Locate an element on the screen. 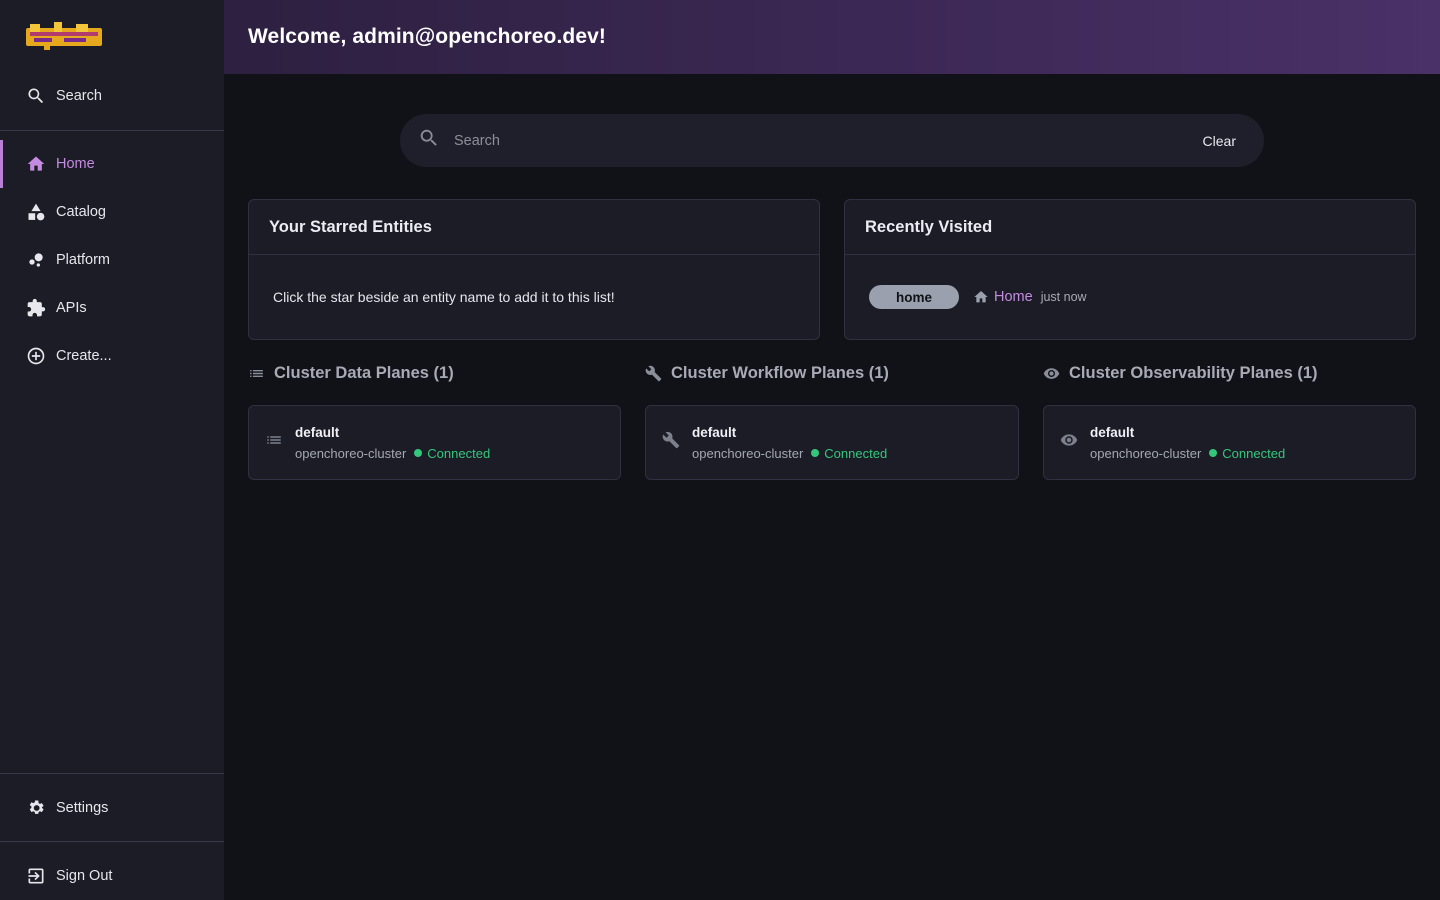  sidebar-item-home: Home is located at coordinates (112, 164).